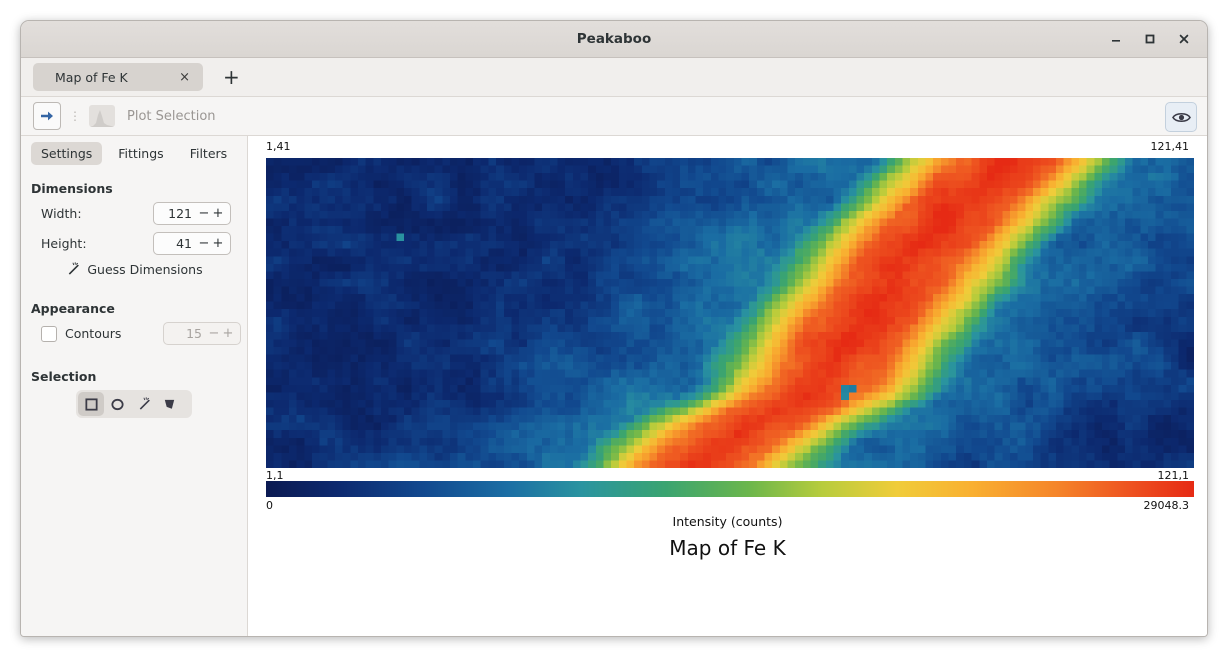  I want to click on toolbar: ⋮ Plot Selection, so click(614, 116).